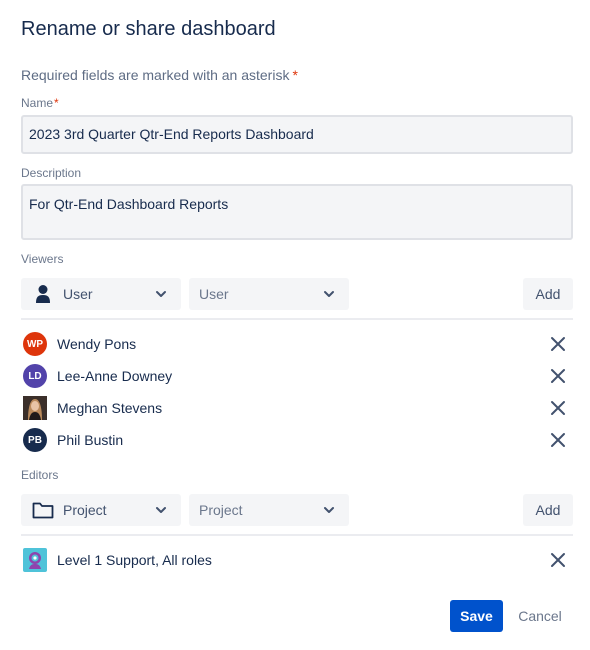  What do you see at coordinates (221, 510) in the screenshot?
I see `editors-target-placeholder: Project` at bounding box center [221, 510].